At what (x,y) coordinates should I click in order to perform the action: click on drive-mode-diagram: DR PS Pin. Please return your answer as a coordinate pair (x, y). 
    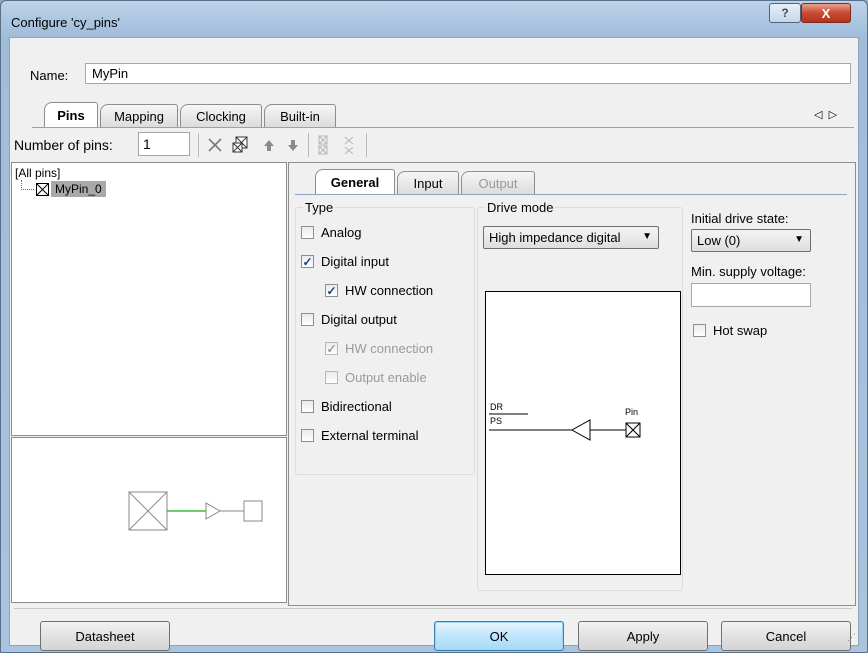
    Looking at the image, I should click on (583, 433).